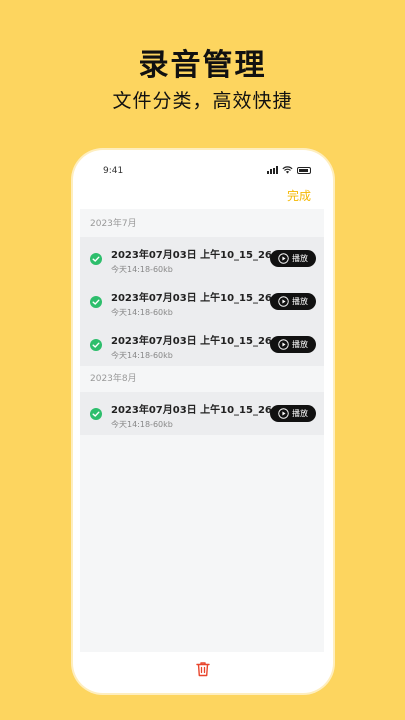  Describe the element at coordinates (113, 224) in the screenshot. I see `group-label-july: 2023年7月` at that location.